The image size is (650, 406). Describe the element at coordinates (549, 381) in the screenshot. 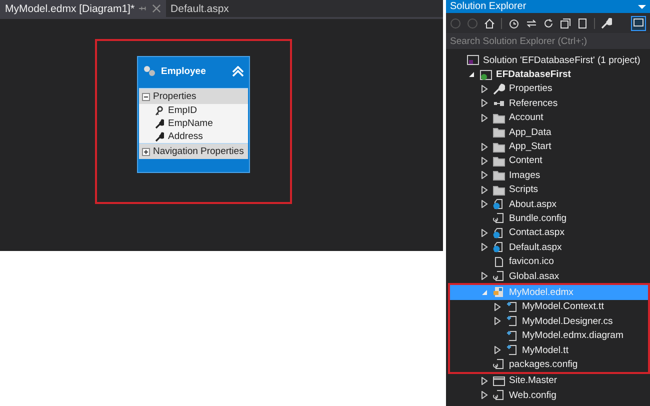

I see `tree-item: Site.Master` at that location.